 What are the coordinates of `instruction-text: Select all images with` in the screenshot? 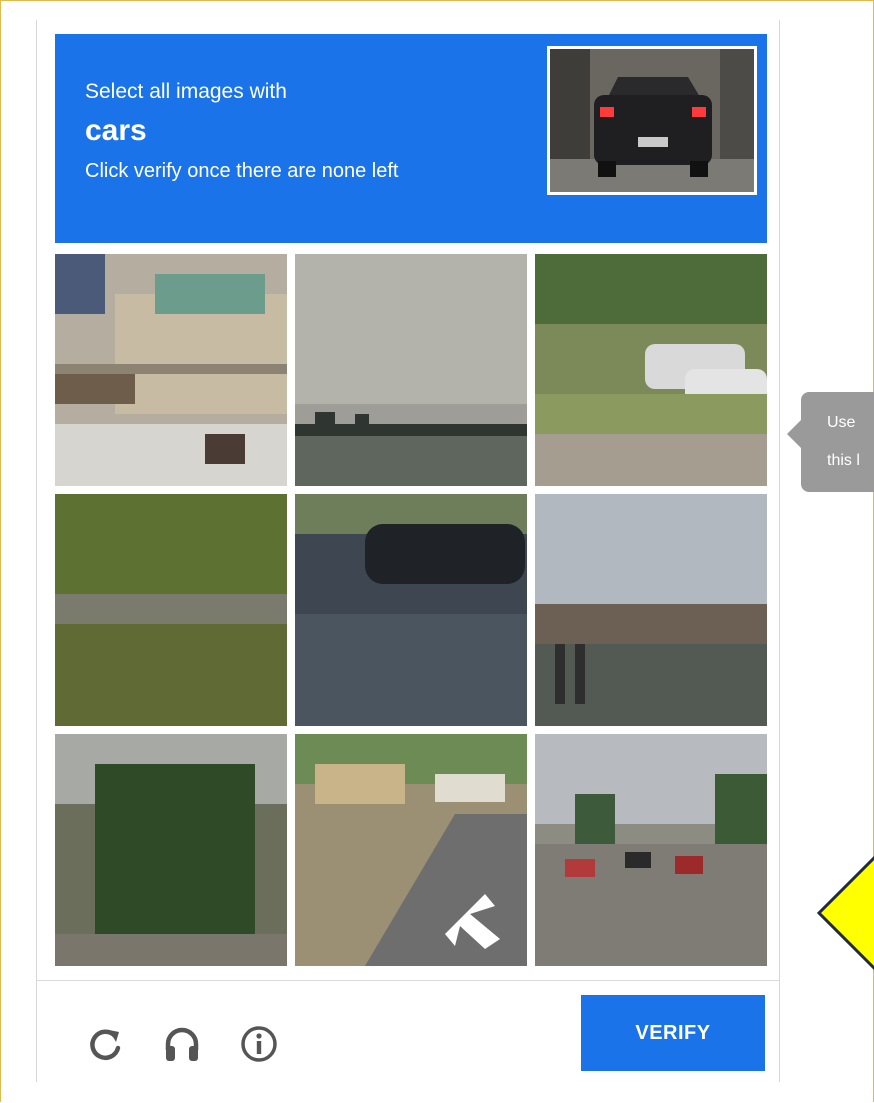 It's located at (186, 91).